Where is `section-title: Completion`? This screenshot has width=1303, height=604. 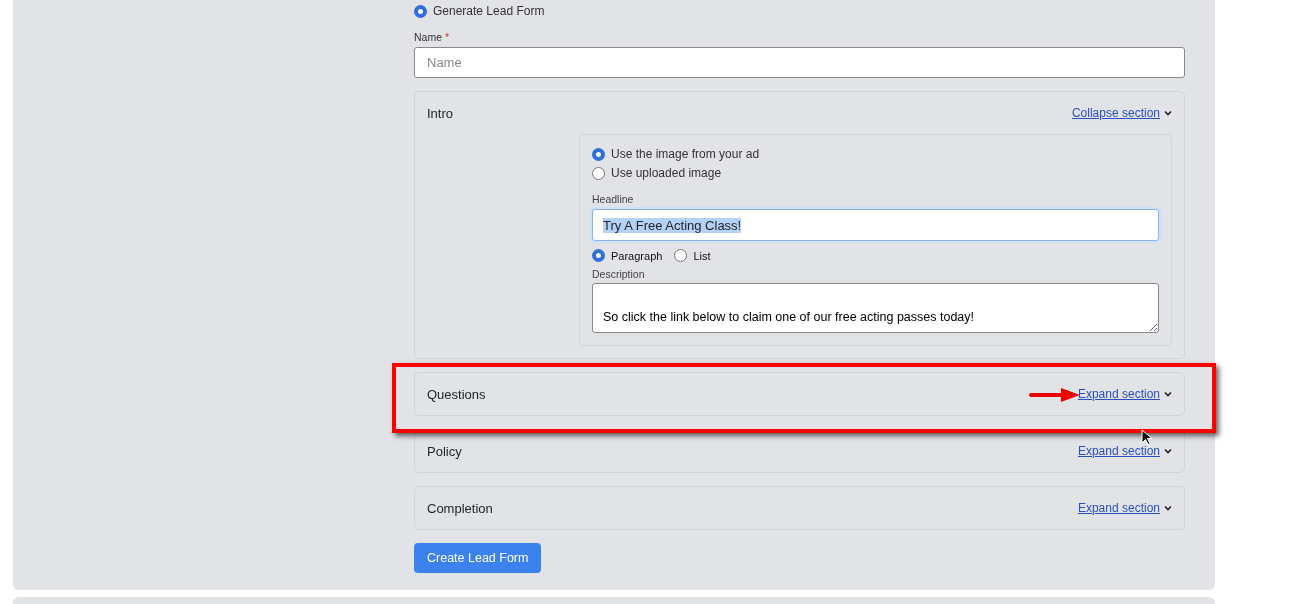 section-title: Completion is located at coordinates (460, 508).